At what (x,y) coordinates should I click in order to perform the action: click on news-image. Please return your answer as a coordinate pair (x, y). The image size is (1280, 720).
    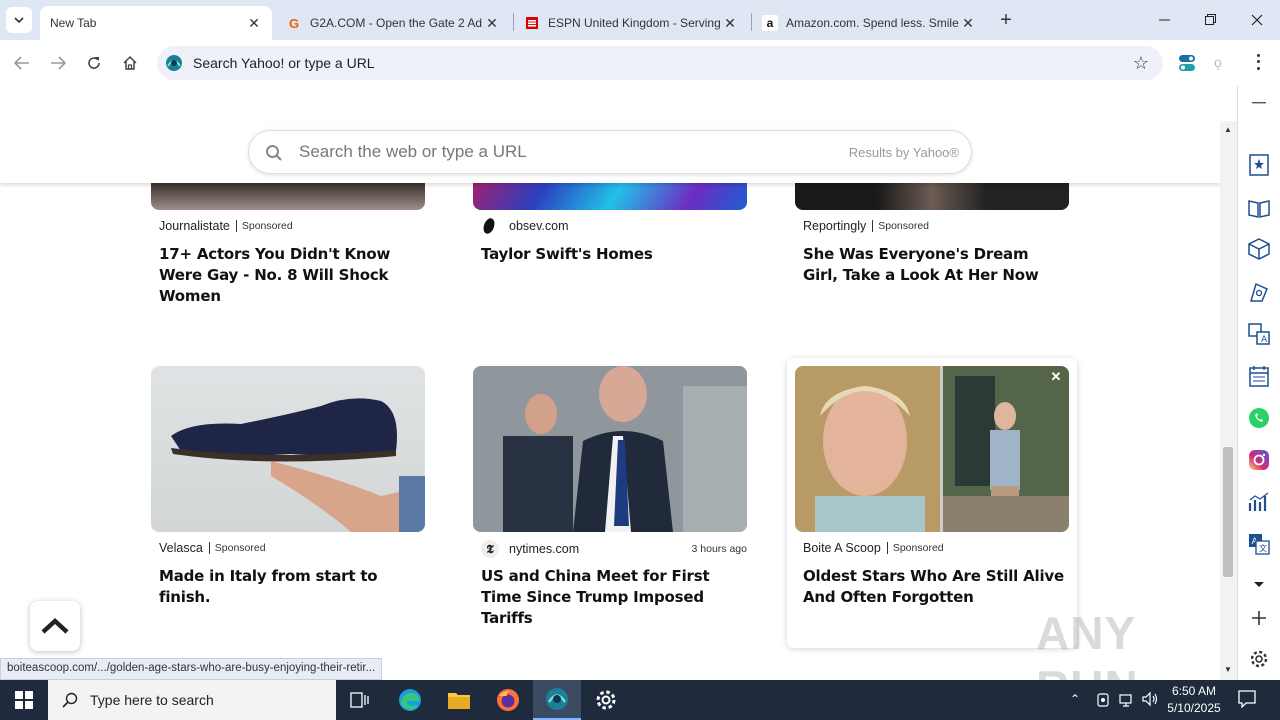
    Looking at the image, I should click on (610, 449).